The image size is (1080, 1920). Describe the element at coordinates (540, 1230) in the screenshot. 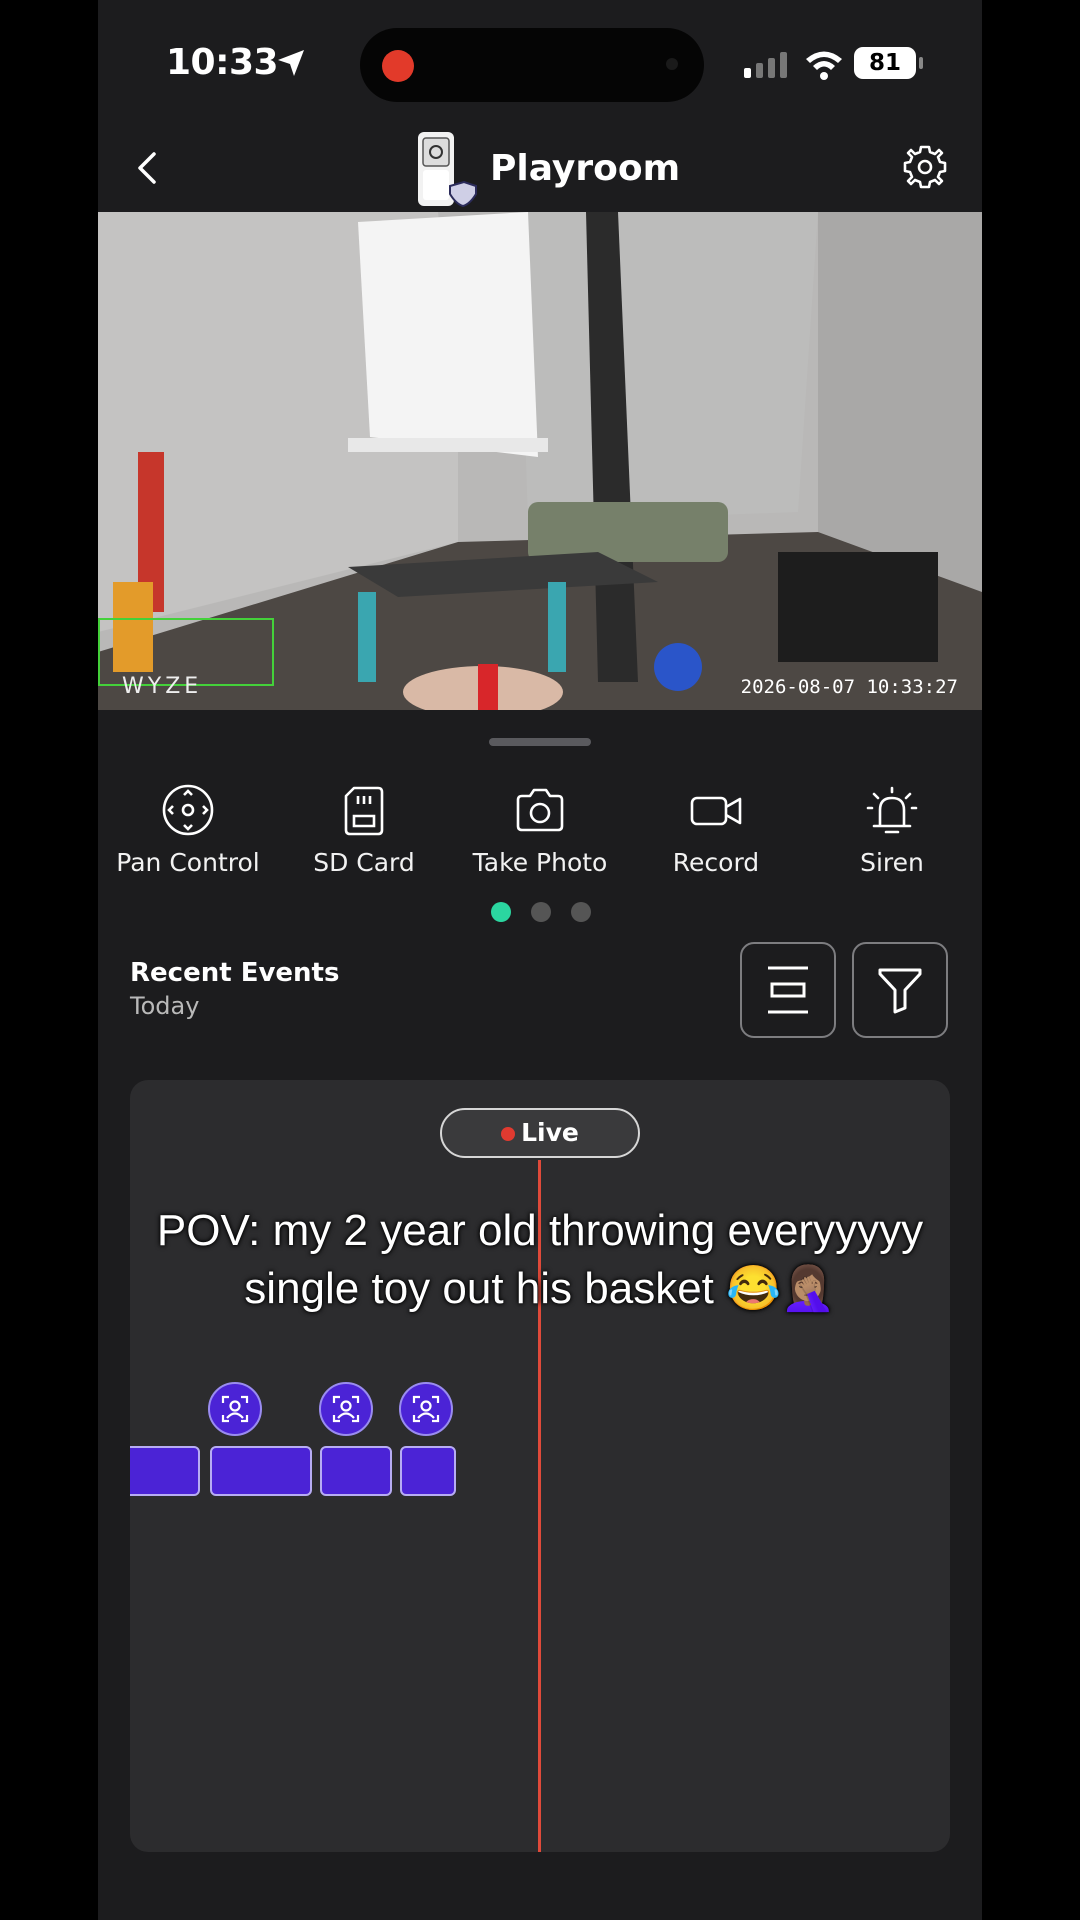

I see `caption-line: POV: my 2 year old throwing everyyyyy` at that location.